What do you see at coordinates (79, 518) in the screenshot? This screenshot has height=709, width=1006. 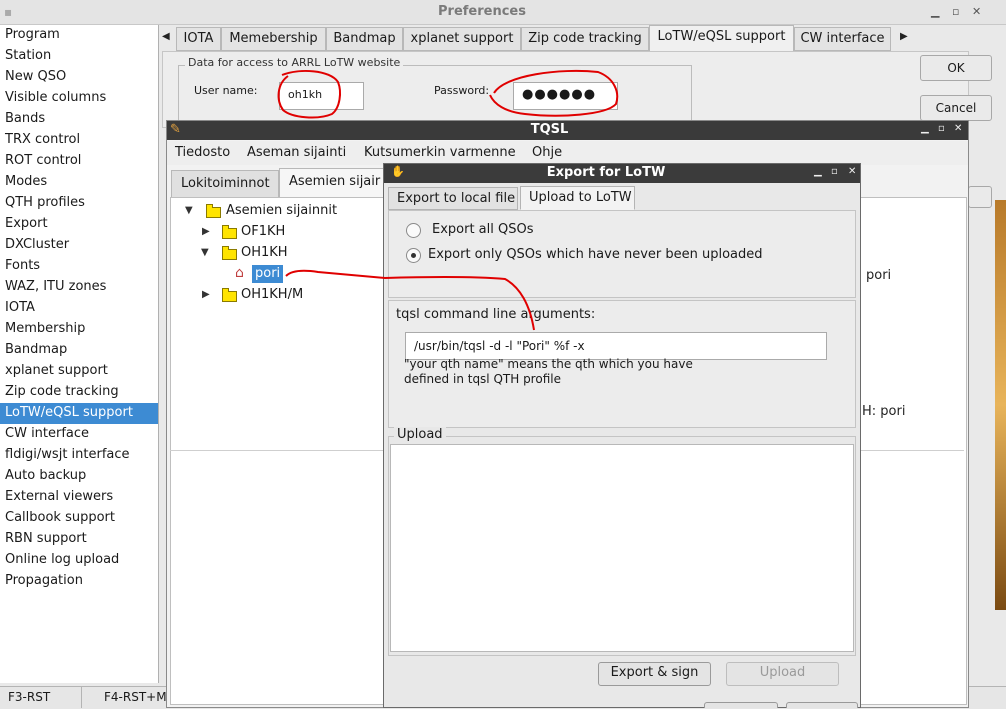 I see `sidebar-item-callbook-support: Callbook support` at bounding box center [79, 518].